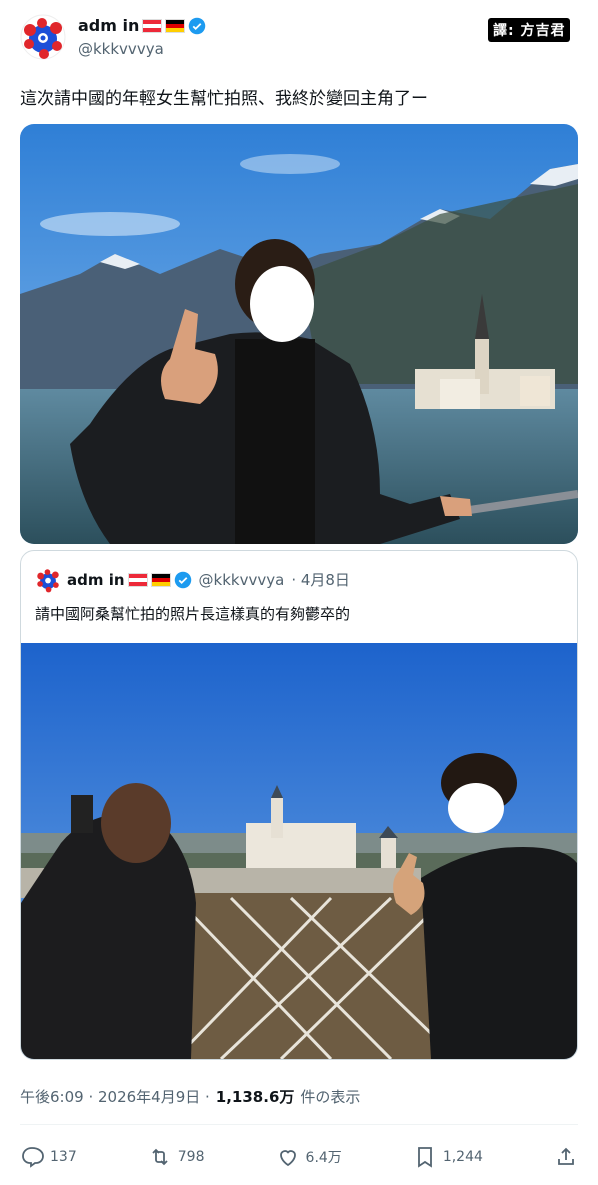  What do you see at coordinates (320, 580) in the screenshot?
I see `quoted-date: · 4月8日` at bounding box center [320, 580].